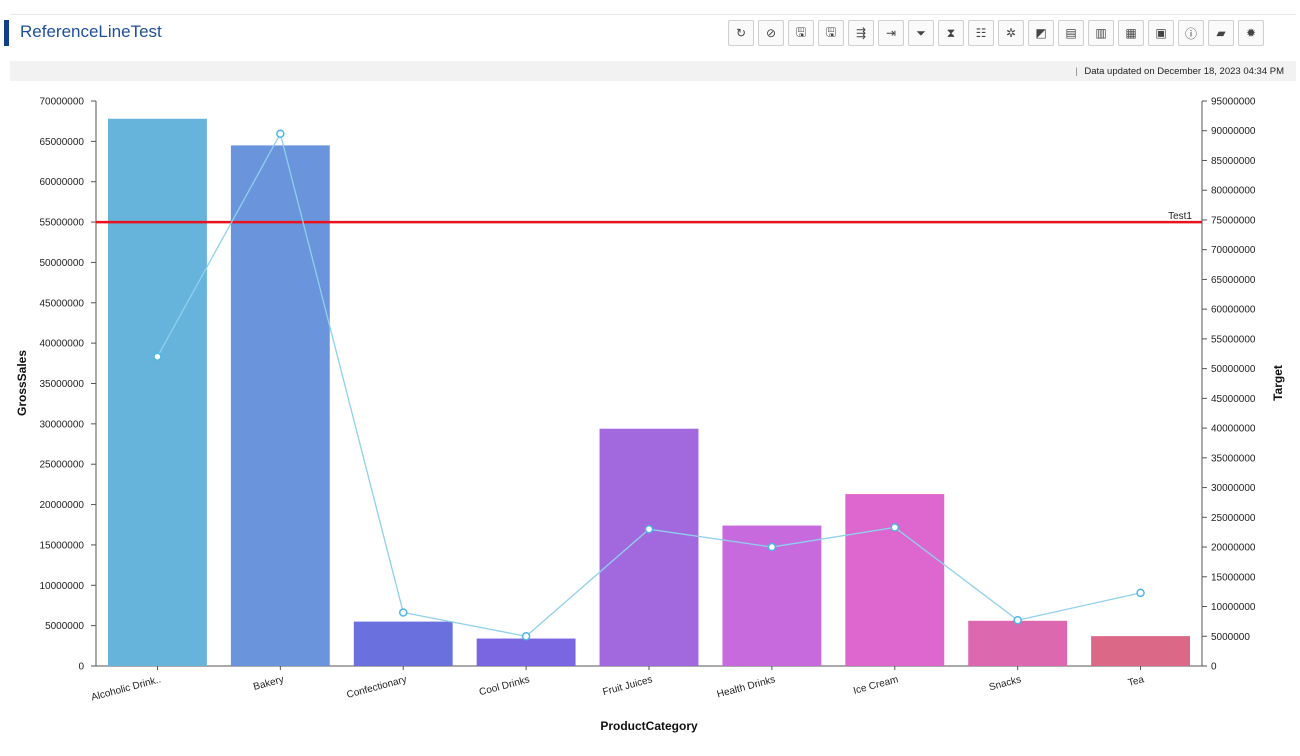  Describe the element at coordinates (1233, 577) in the screenshot. I see `y-right-tick-label: 15000000` at that location.